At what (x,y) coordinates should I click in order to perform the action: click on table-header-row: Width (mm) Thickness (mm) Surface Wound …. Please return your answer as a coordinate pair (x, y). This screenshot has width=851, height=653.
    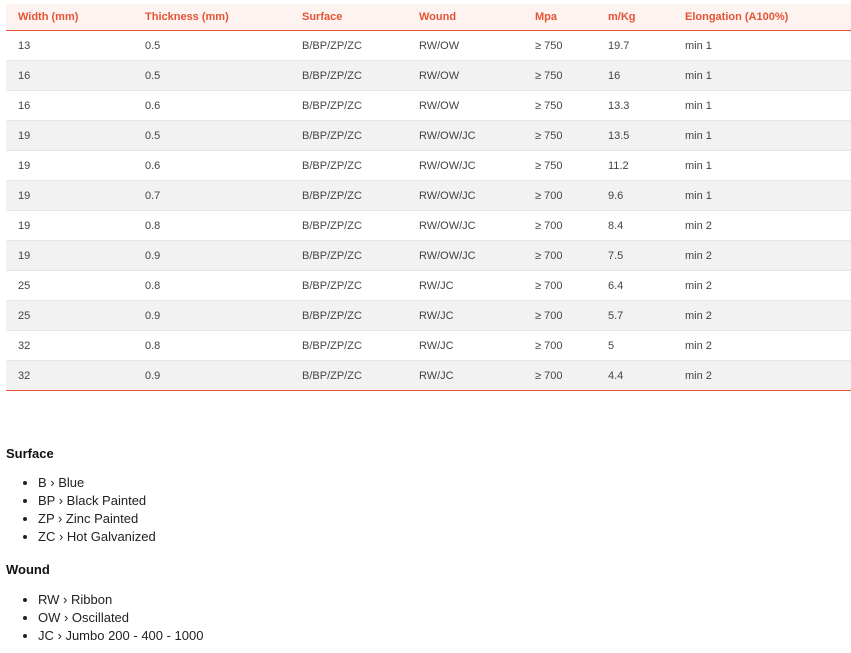
    Looking at the image, I should click on (428, 17).